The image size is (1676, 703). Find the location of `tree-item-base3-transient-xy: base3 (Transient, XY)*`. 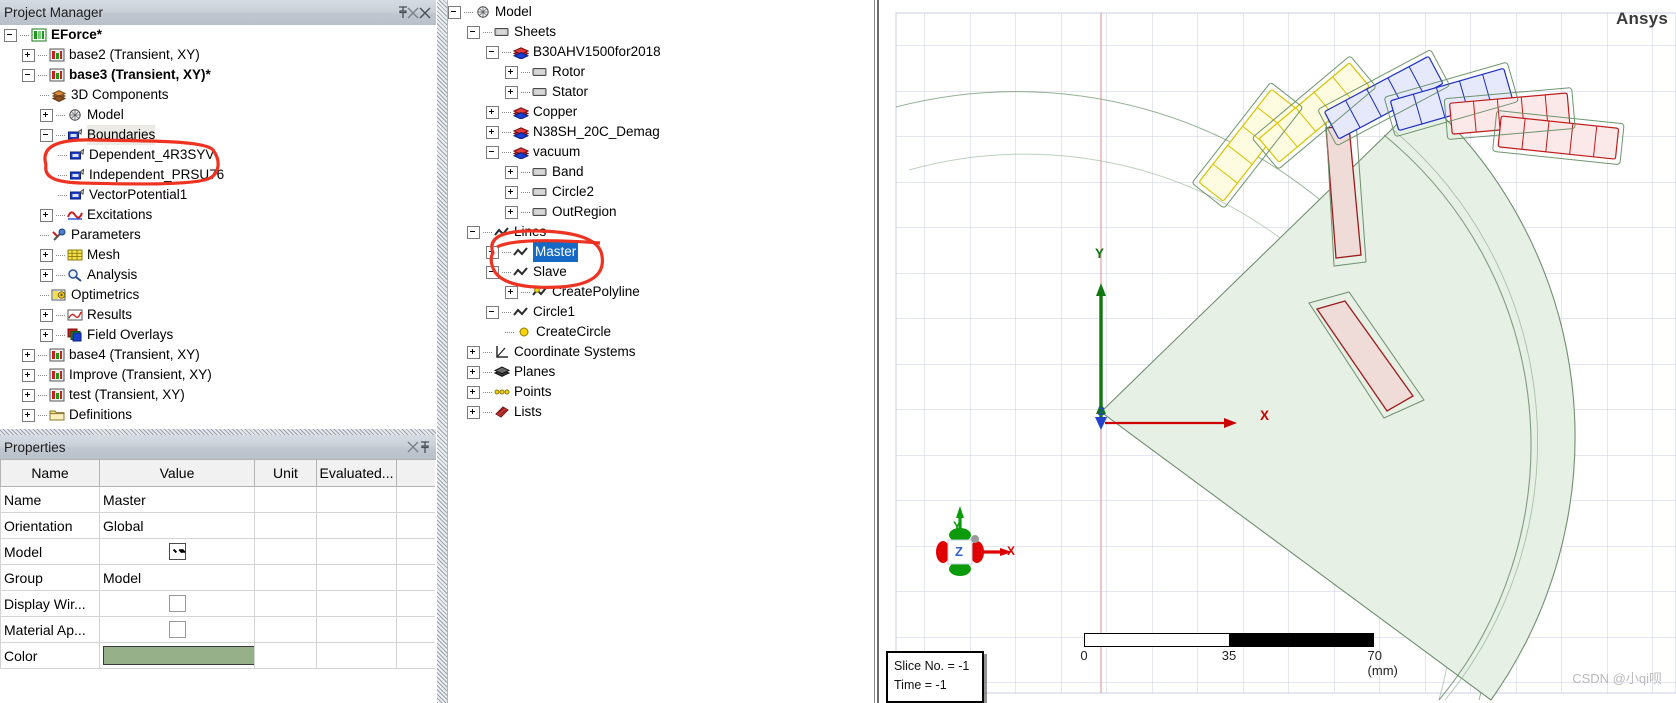

tree-item-base3-transient-xy: base3 (Transient, XY)* is located at coordinates (218, 75).